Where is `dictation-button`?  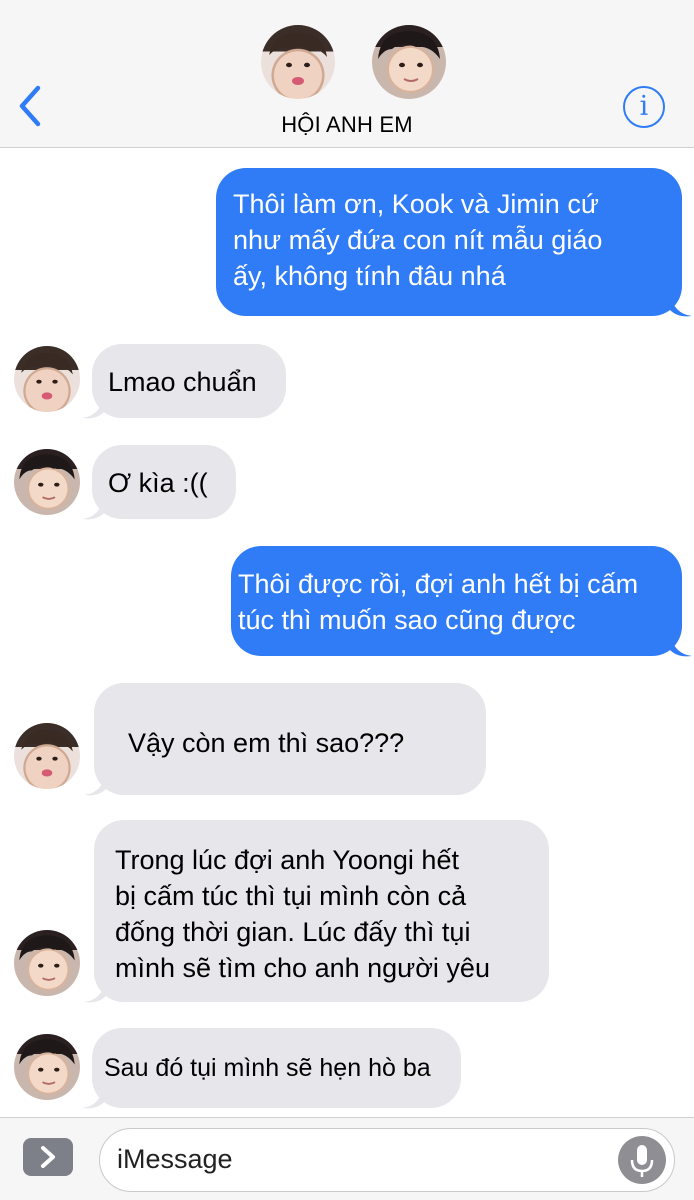
dictation-button is located at coordinates (642, 1160).